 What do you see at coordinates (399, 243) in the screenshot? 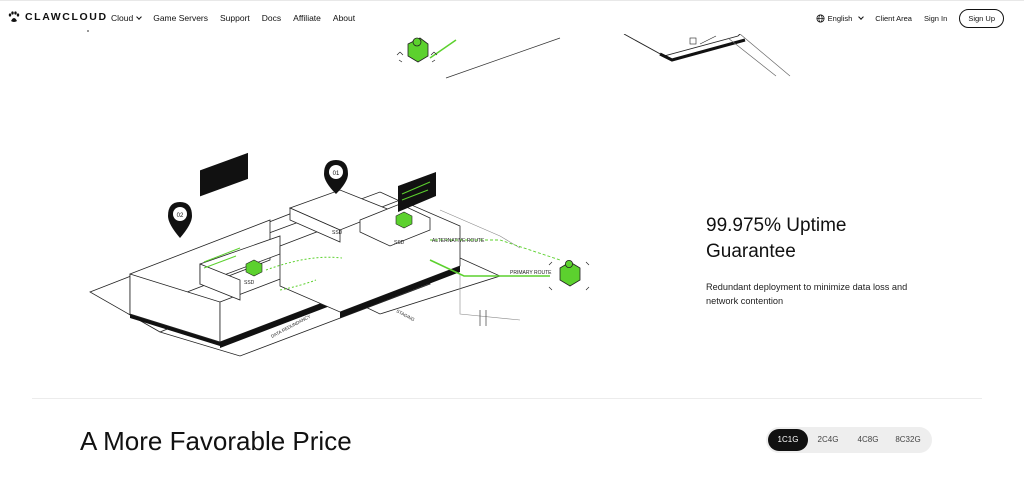
I see `ssd-label-2: SSD` at bounding box center [399, 243].